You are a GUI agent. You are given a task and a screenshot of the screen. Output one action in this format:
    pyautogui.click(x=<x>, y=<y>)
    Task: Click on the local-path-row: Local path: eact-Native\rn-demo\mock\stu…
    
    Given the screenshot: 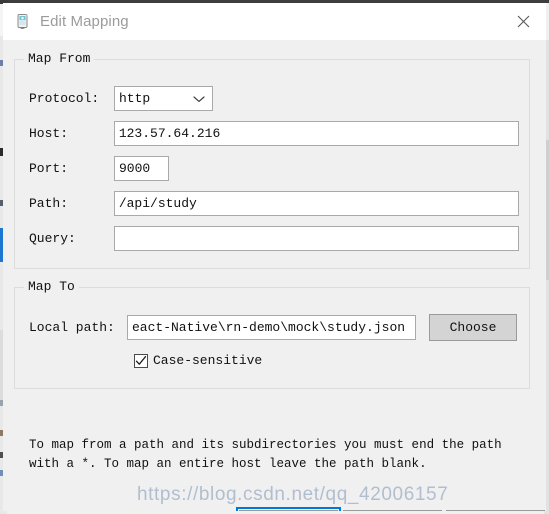 What is the action you would take?
    pyautogui.click(x=274, y=327)
    